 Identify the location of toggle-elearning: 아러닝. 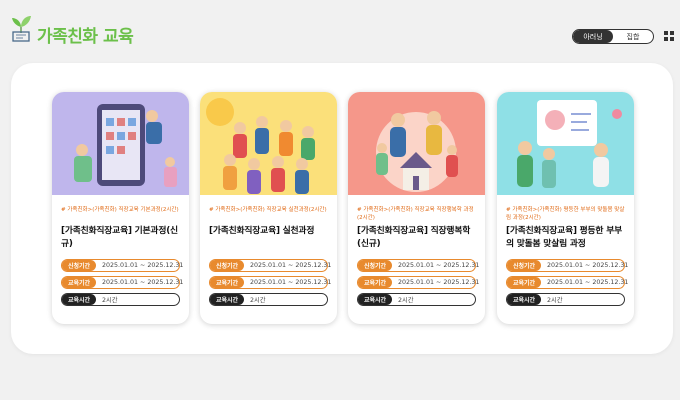
(593, 36).